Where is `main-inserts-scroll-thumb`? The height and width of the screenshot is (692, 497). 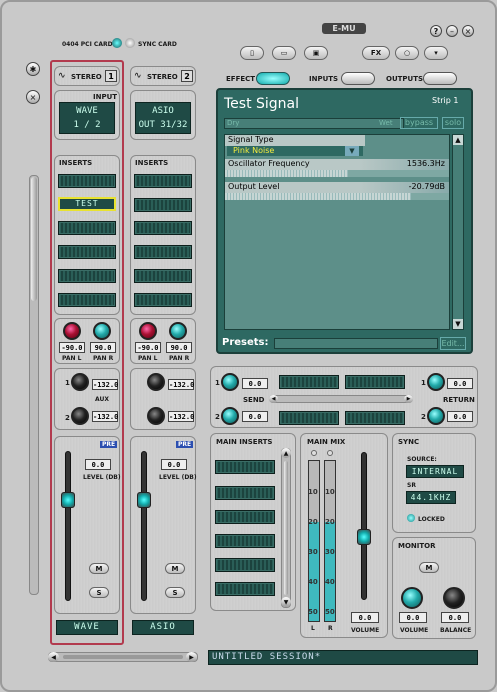 main-inserts-scroll-thumb is located at coordinates (286, 528).